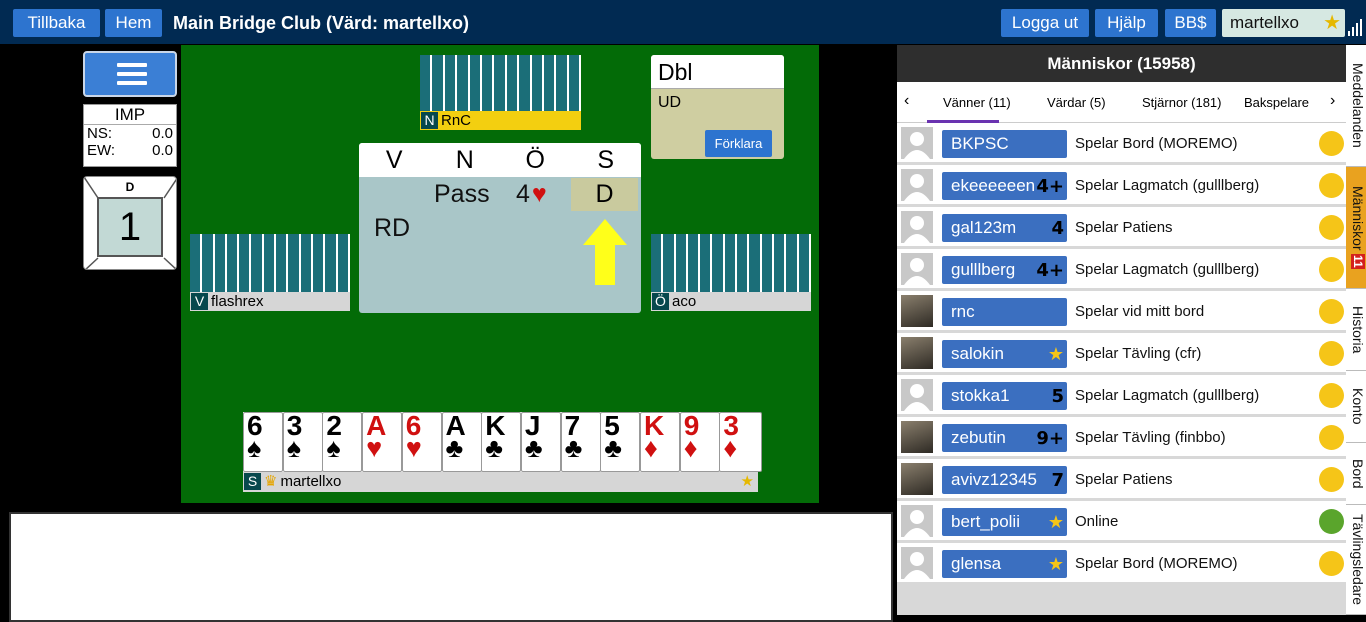  What do you see at coordinates (1004, 522) in the screenshot?
I see `username-button: bert_polii ★` at bounding box center [1004, 522].